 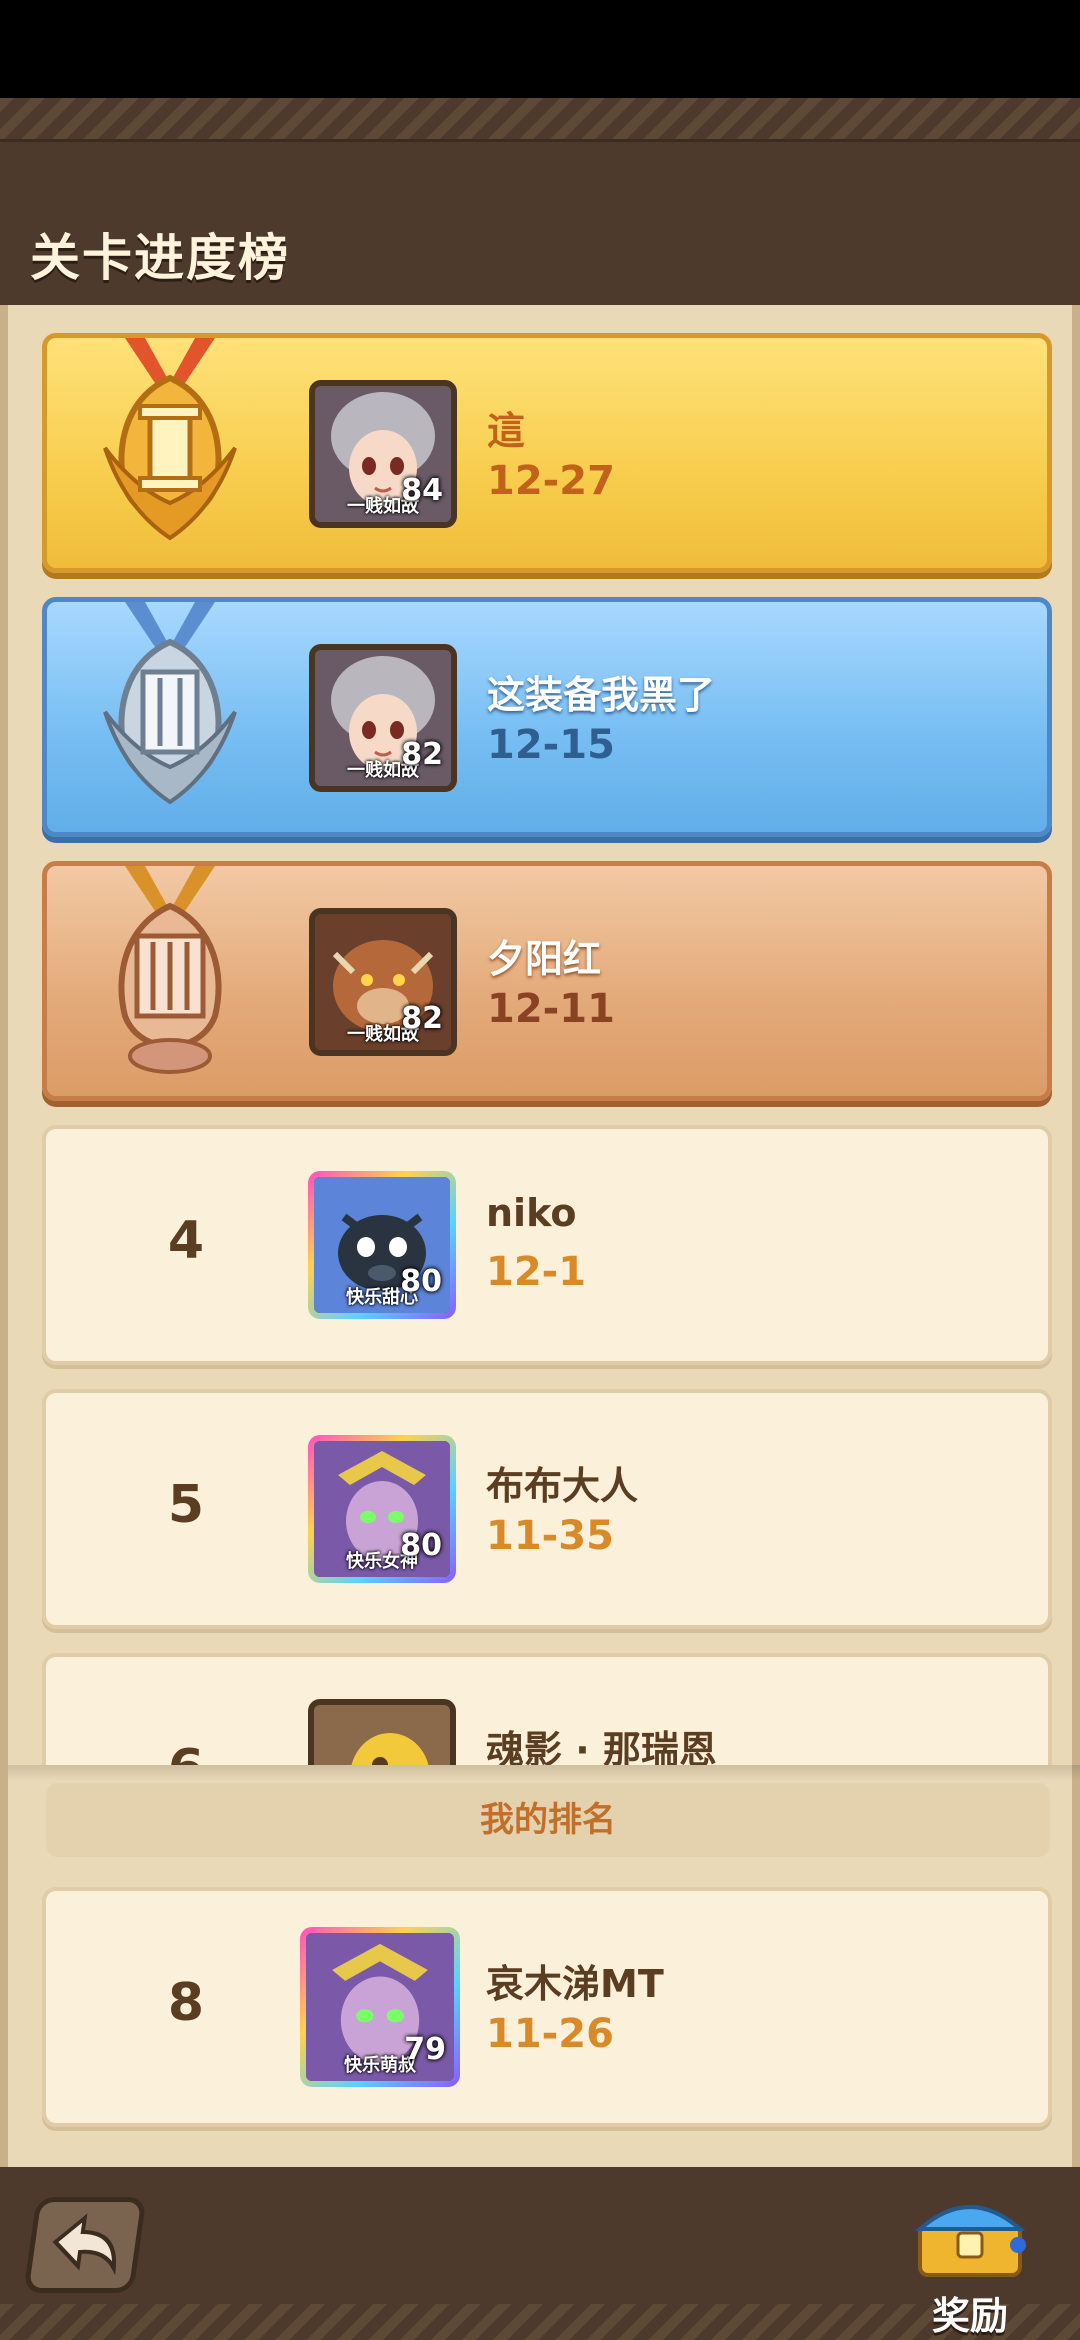 What do you see at coordinates (540, 203) in the screenshot?
I see `header-panel: 关卡进度榜` at bounding box center [540, 203].